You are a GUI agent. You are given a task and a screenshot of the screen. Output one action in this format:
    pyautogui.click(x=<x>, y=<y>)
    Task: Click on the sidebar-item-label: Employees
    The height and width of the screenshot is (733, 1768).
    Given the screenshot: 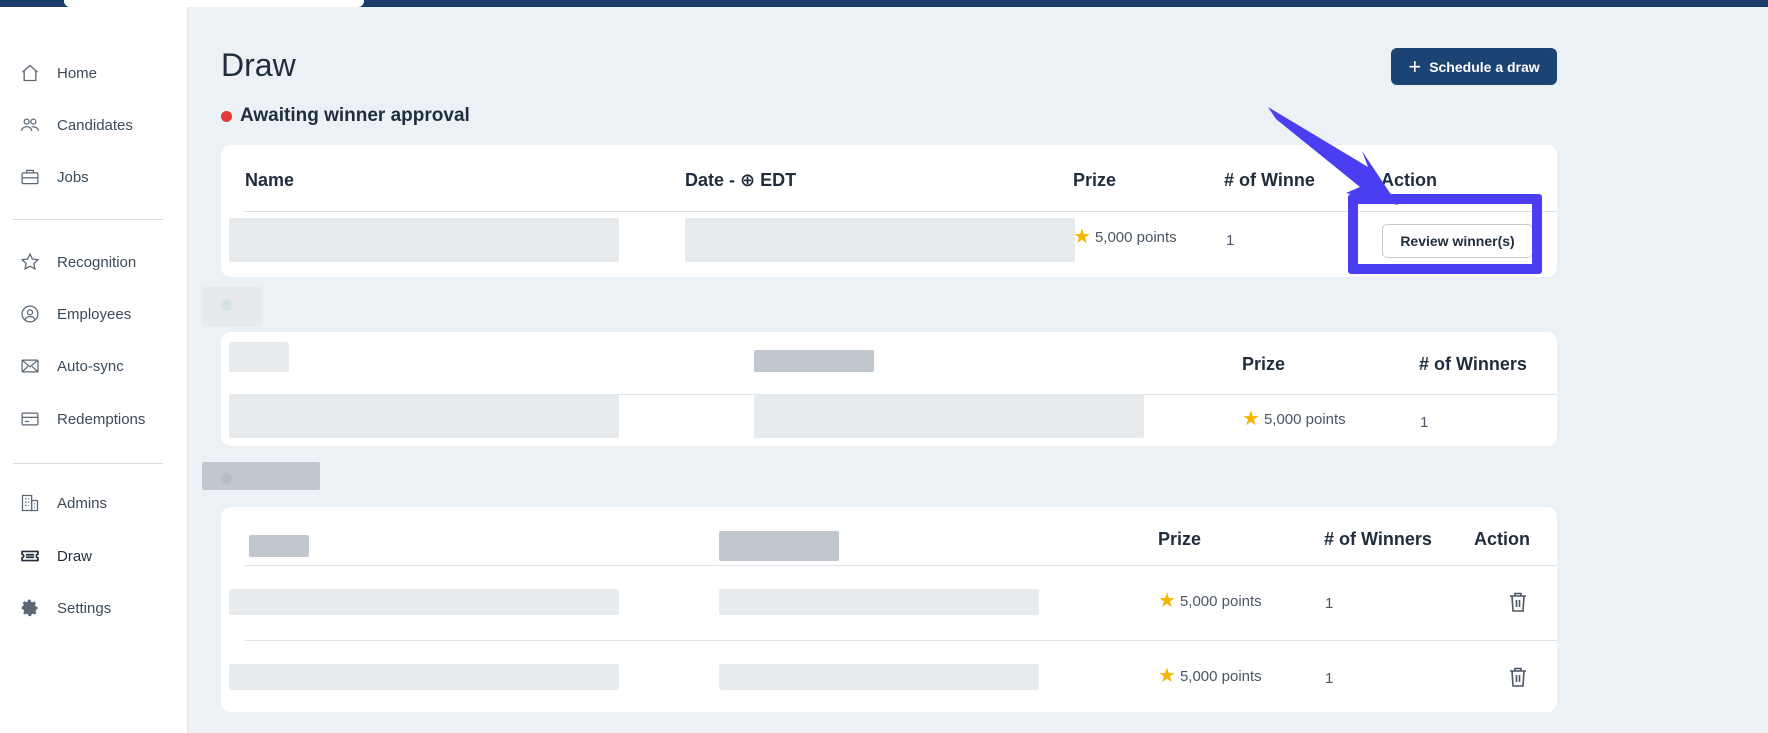 What is the action you would take?
    pyautogui.click(x=94, y=314)
    